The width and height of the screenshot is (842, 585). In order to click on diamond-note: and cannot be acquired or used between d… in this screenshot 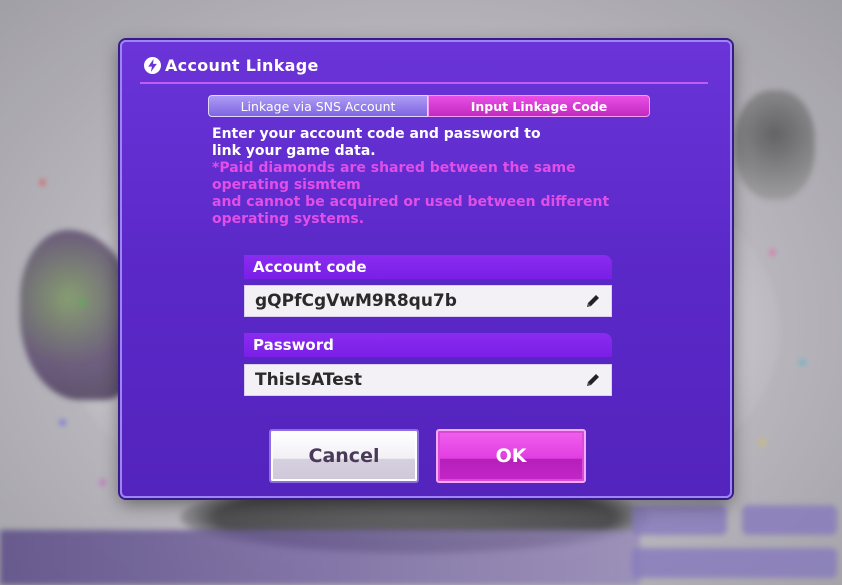, I will do `click(411, 202)`.